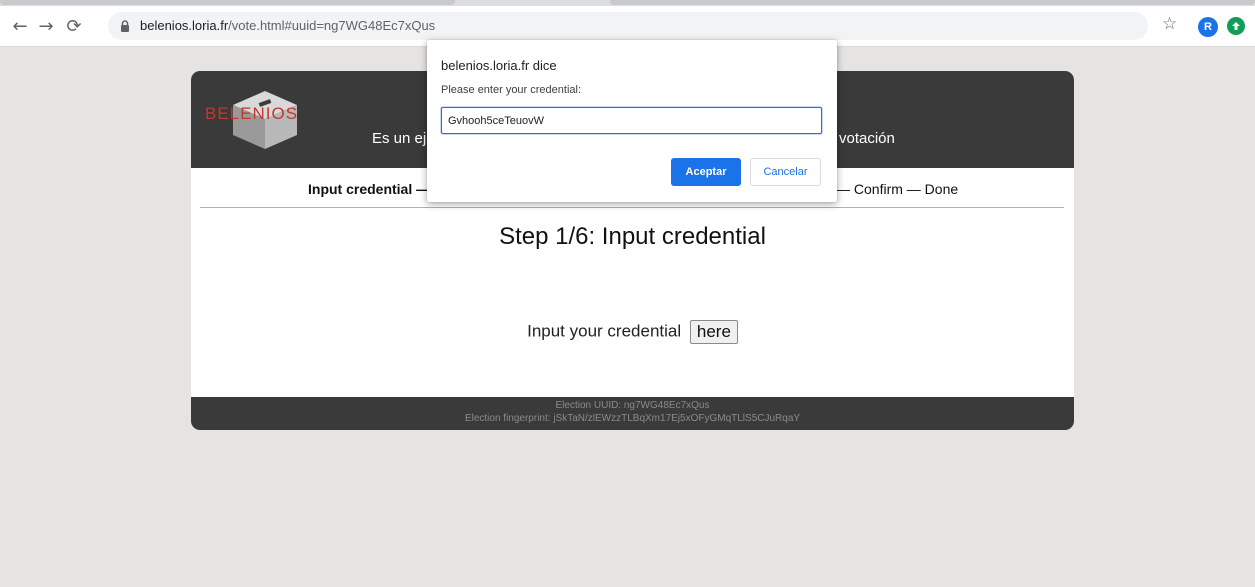 The image size is (1255, 587). I want to click on url-host: belenios.loria.fr, so click(184, 25).